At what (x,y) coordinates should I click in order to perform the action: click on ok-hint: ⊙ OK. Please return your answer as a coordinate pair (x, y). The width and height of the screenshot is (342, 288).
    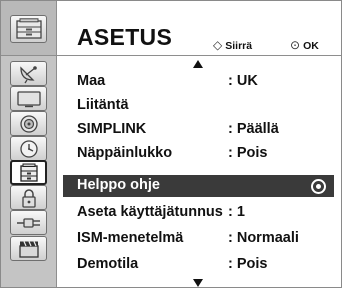
    Looking at the image, I should click on (304, 45).